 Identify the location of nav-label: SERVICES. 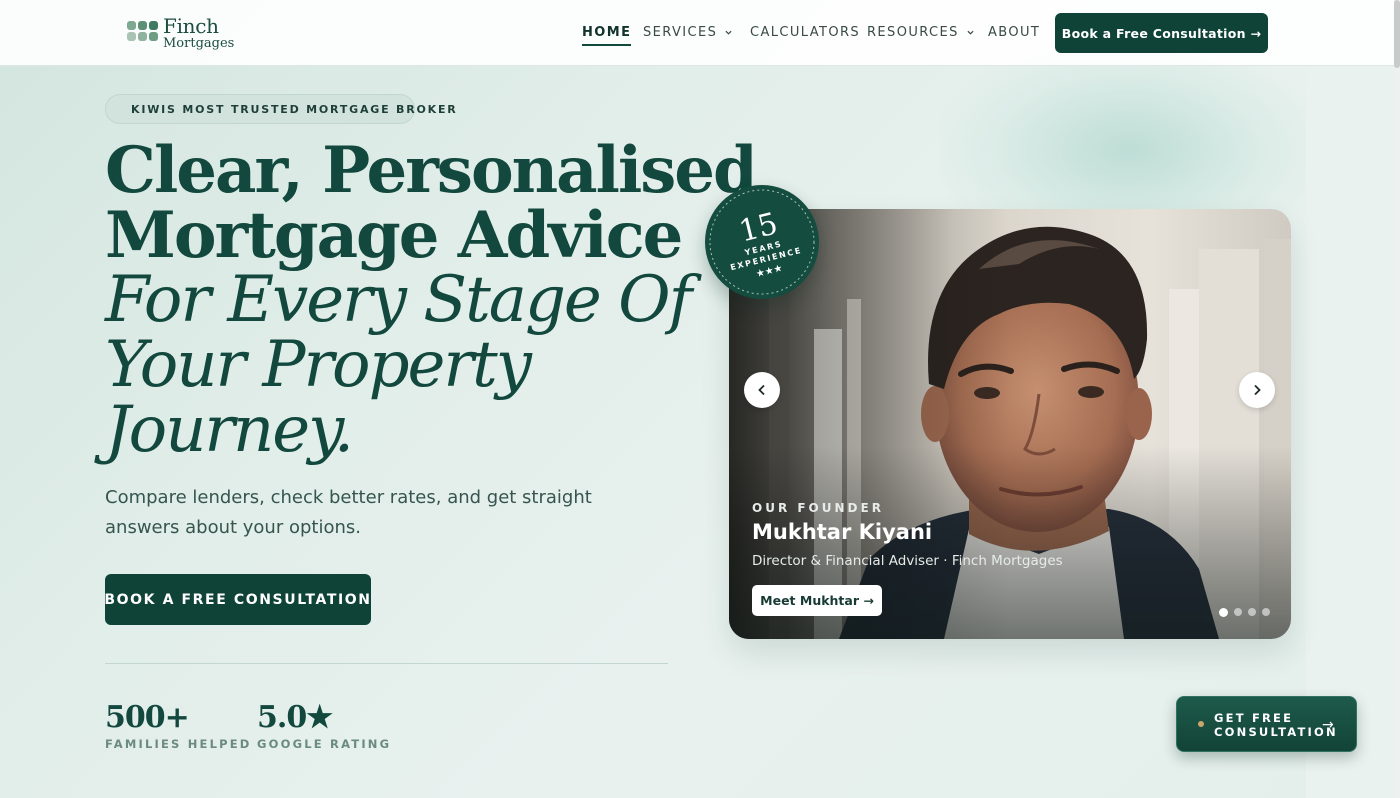
(680, 32).